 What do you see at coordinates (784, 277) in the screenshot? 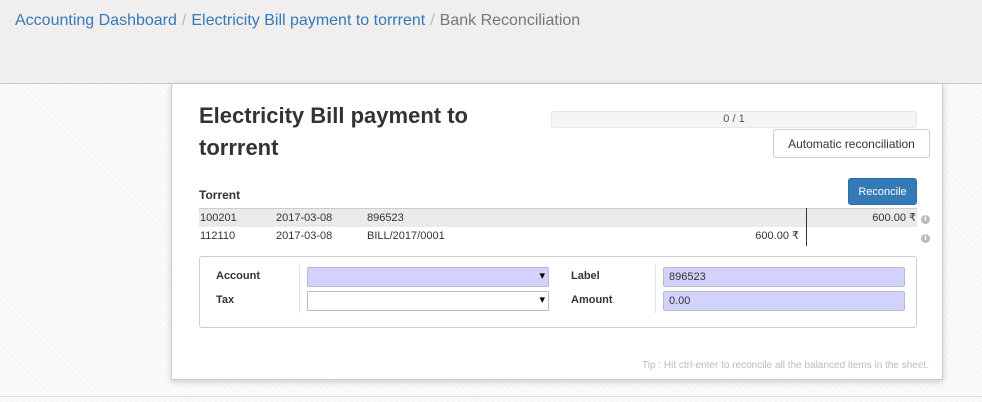
I see `label-input: 896523` at bounding box center [784, 277].